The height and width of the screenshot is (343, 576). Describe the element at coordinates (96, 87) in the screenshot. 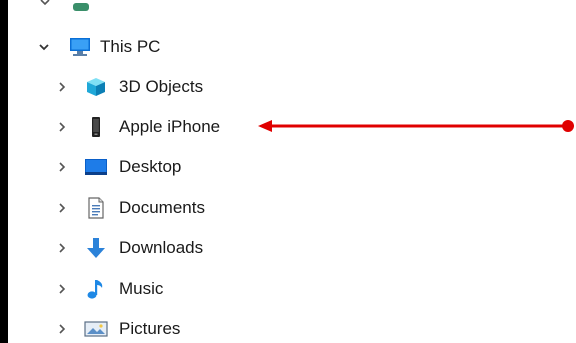

I see `cube-icon` at that location.